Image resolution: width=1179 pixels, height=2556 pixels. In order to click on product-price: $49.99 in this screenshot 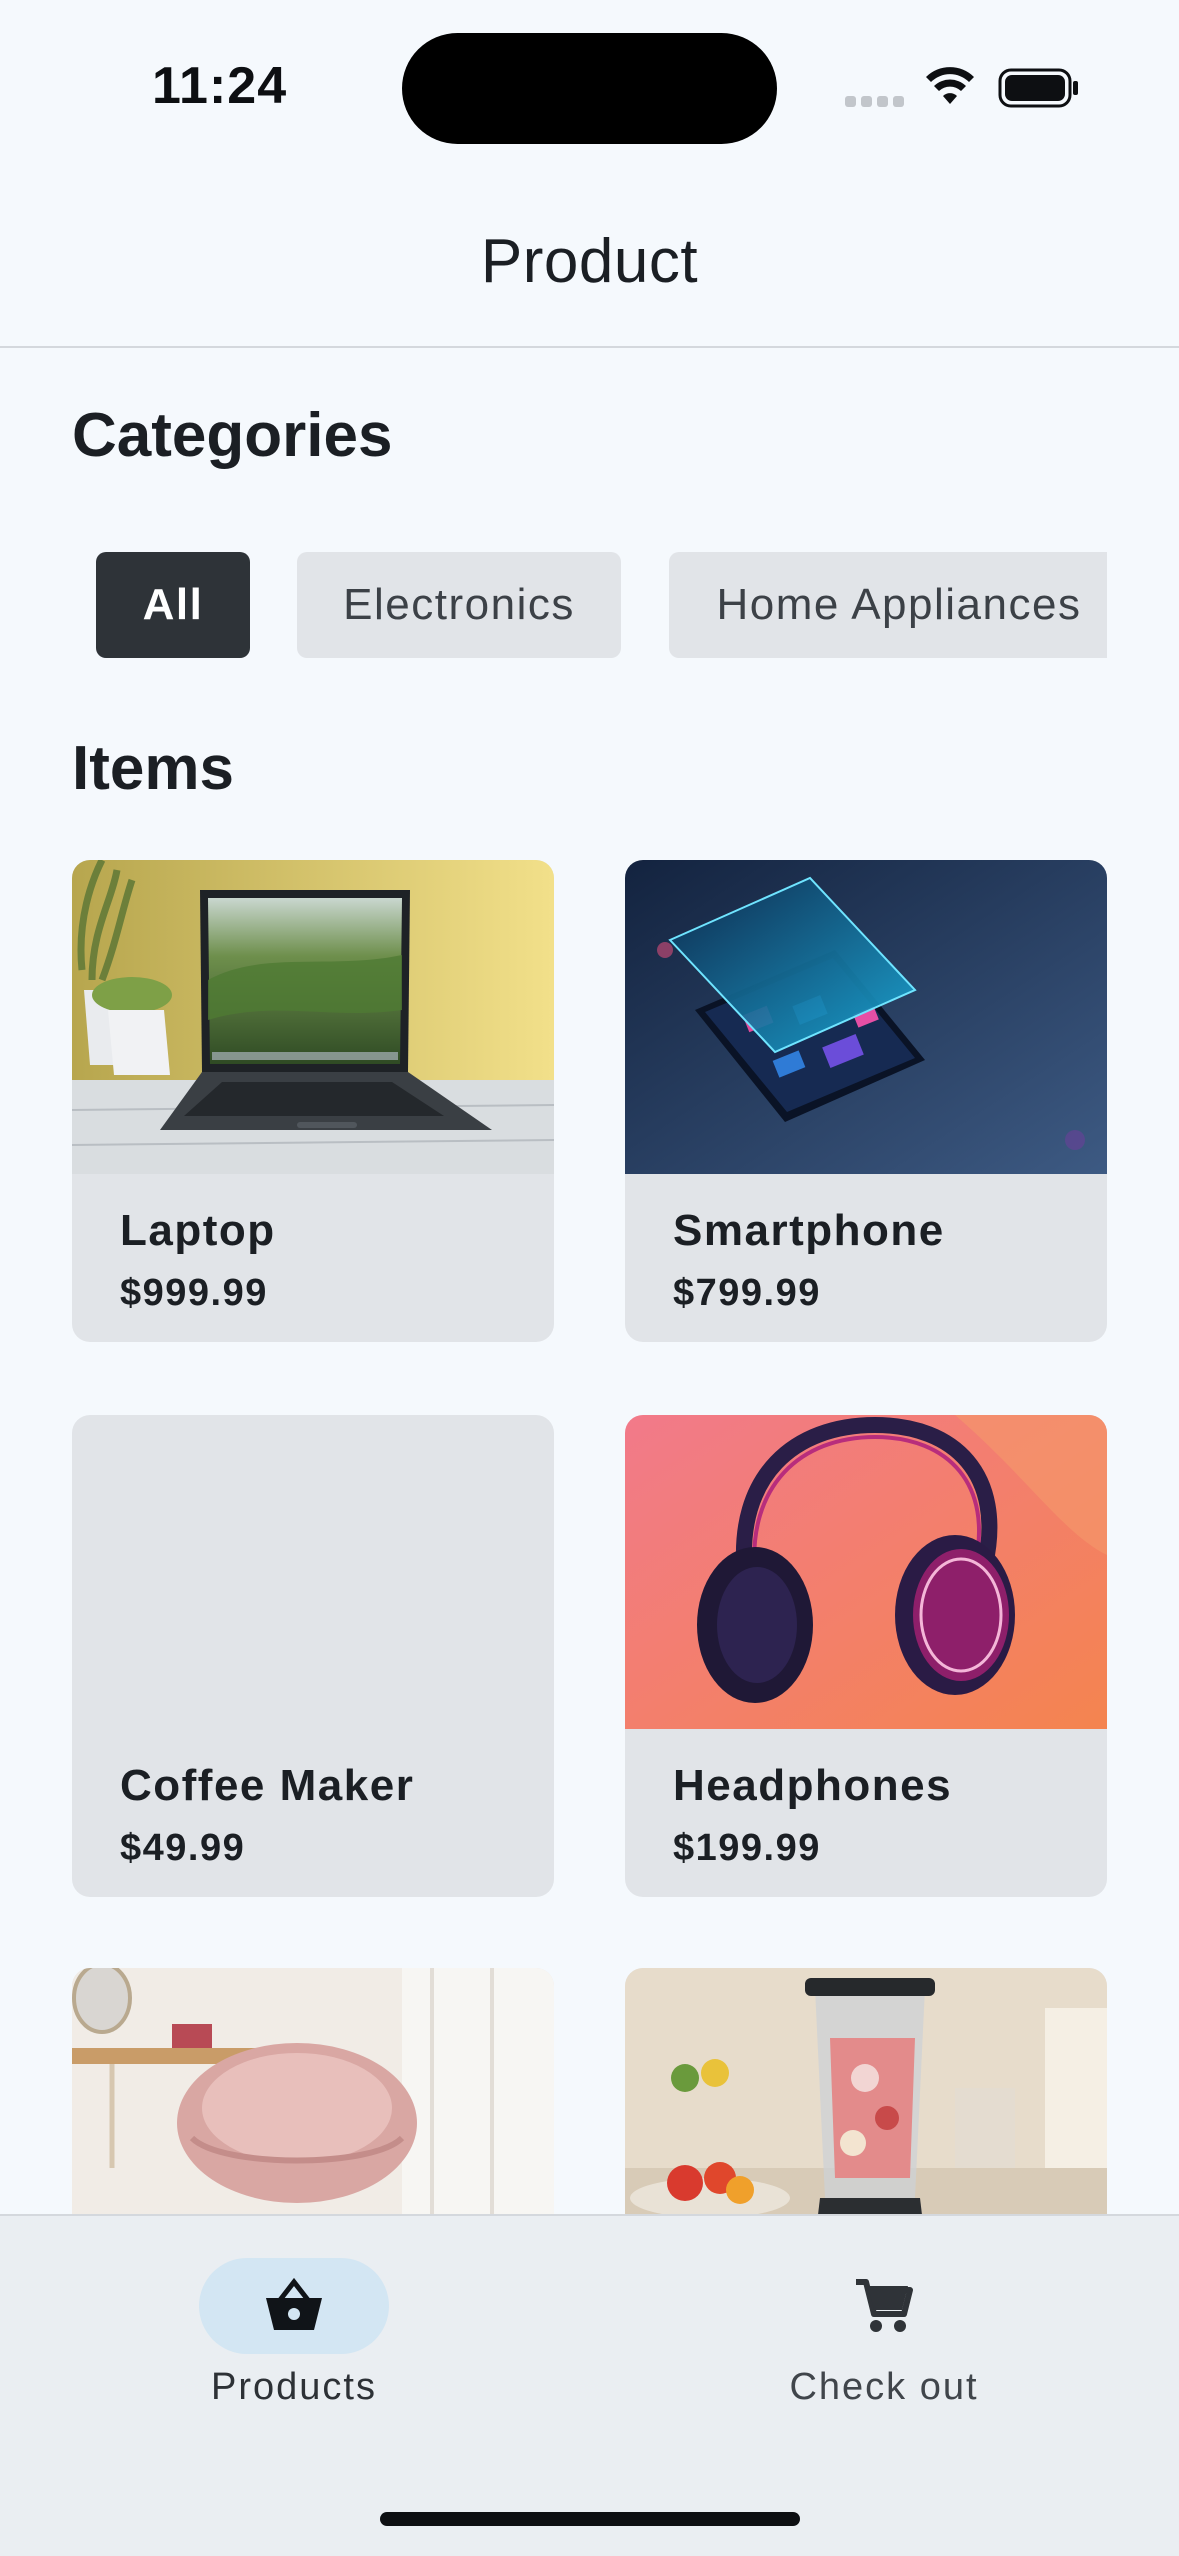, I will do `click(183, 1848)`.